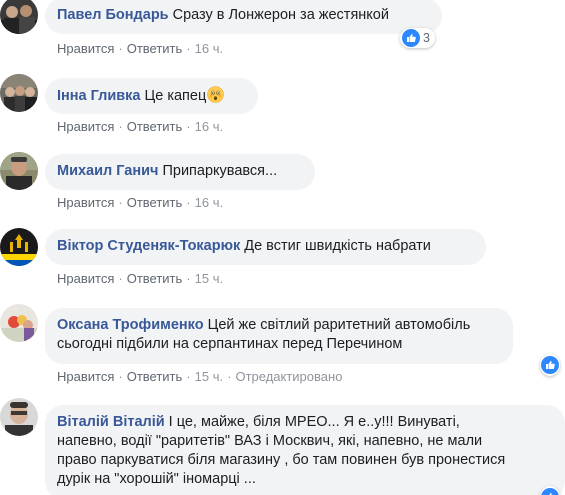  I want to click on comment-author: Михаил Ганич, so click(107, 171).